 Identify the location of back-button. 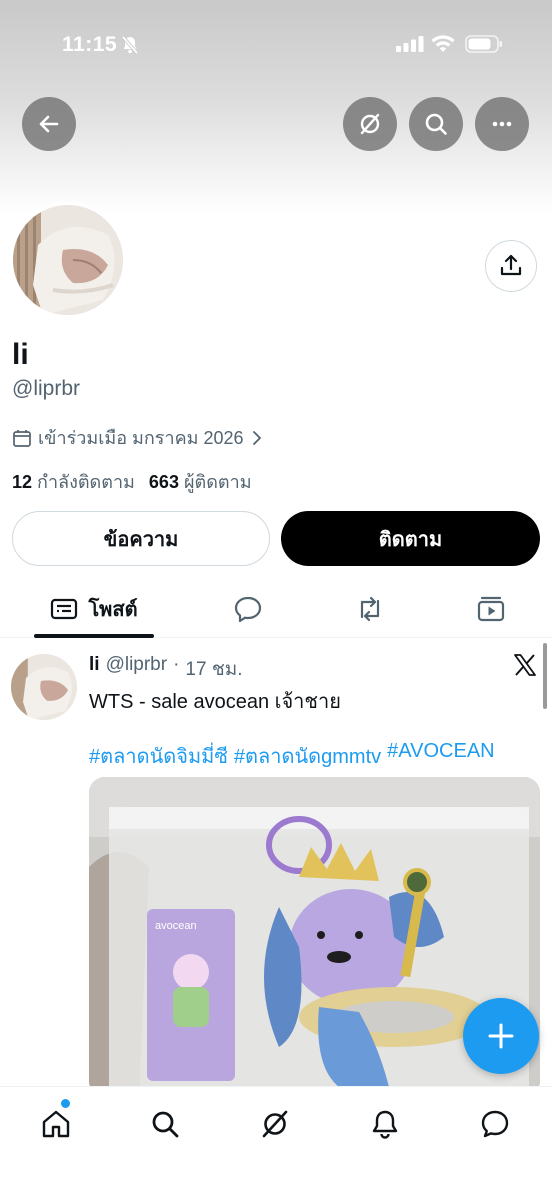
(49, 124).